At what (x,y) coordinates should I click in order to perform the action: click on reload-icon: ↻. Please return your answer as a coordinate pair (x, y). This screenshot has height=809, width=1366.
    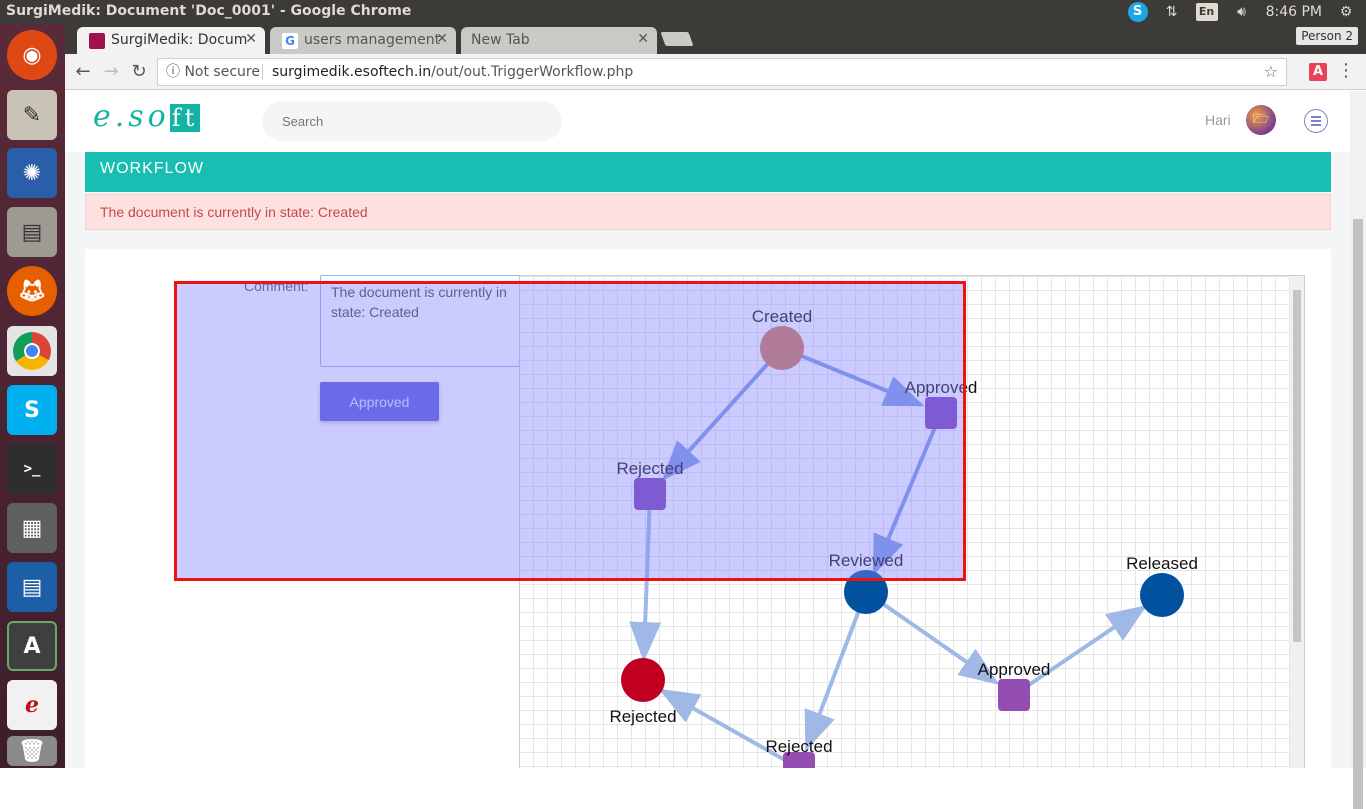
    Looking at the image, I should click on (139, 72).